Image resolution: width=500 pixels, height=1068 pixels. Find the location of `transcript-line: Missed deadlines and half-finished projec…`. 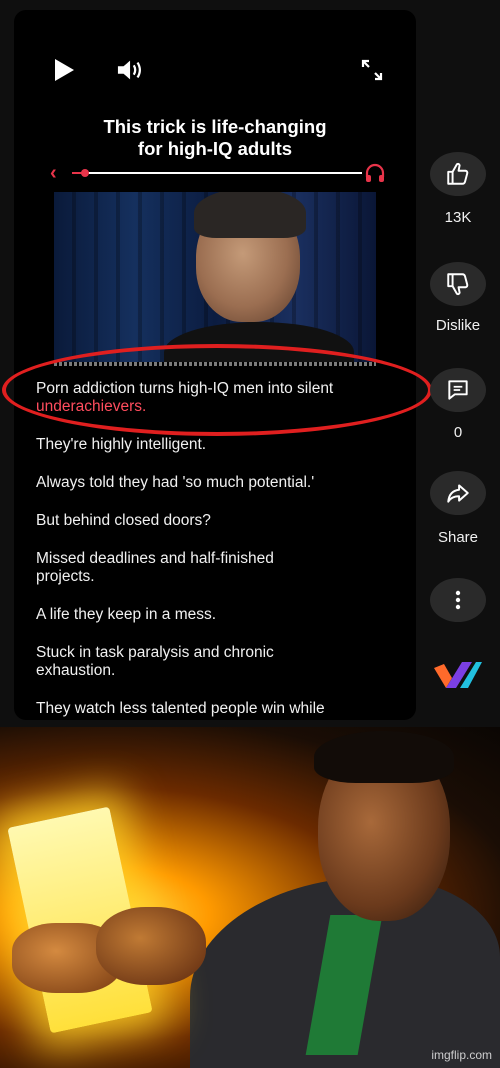

transcript-line: Missed deadlines and half-finished projec… is located at coordinates (155, 567).